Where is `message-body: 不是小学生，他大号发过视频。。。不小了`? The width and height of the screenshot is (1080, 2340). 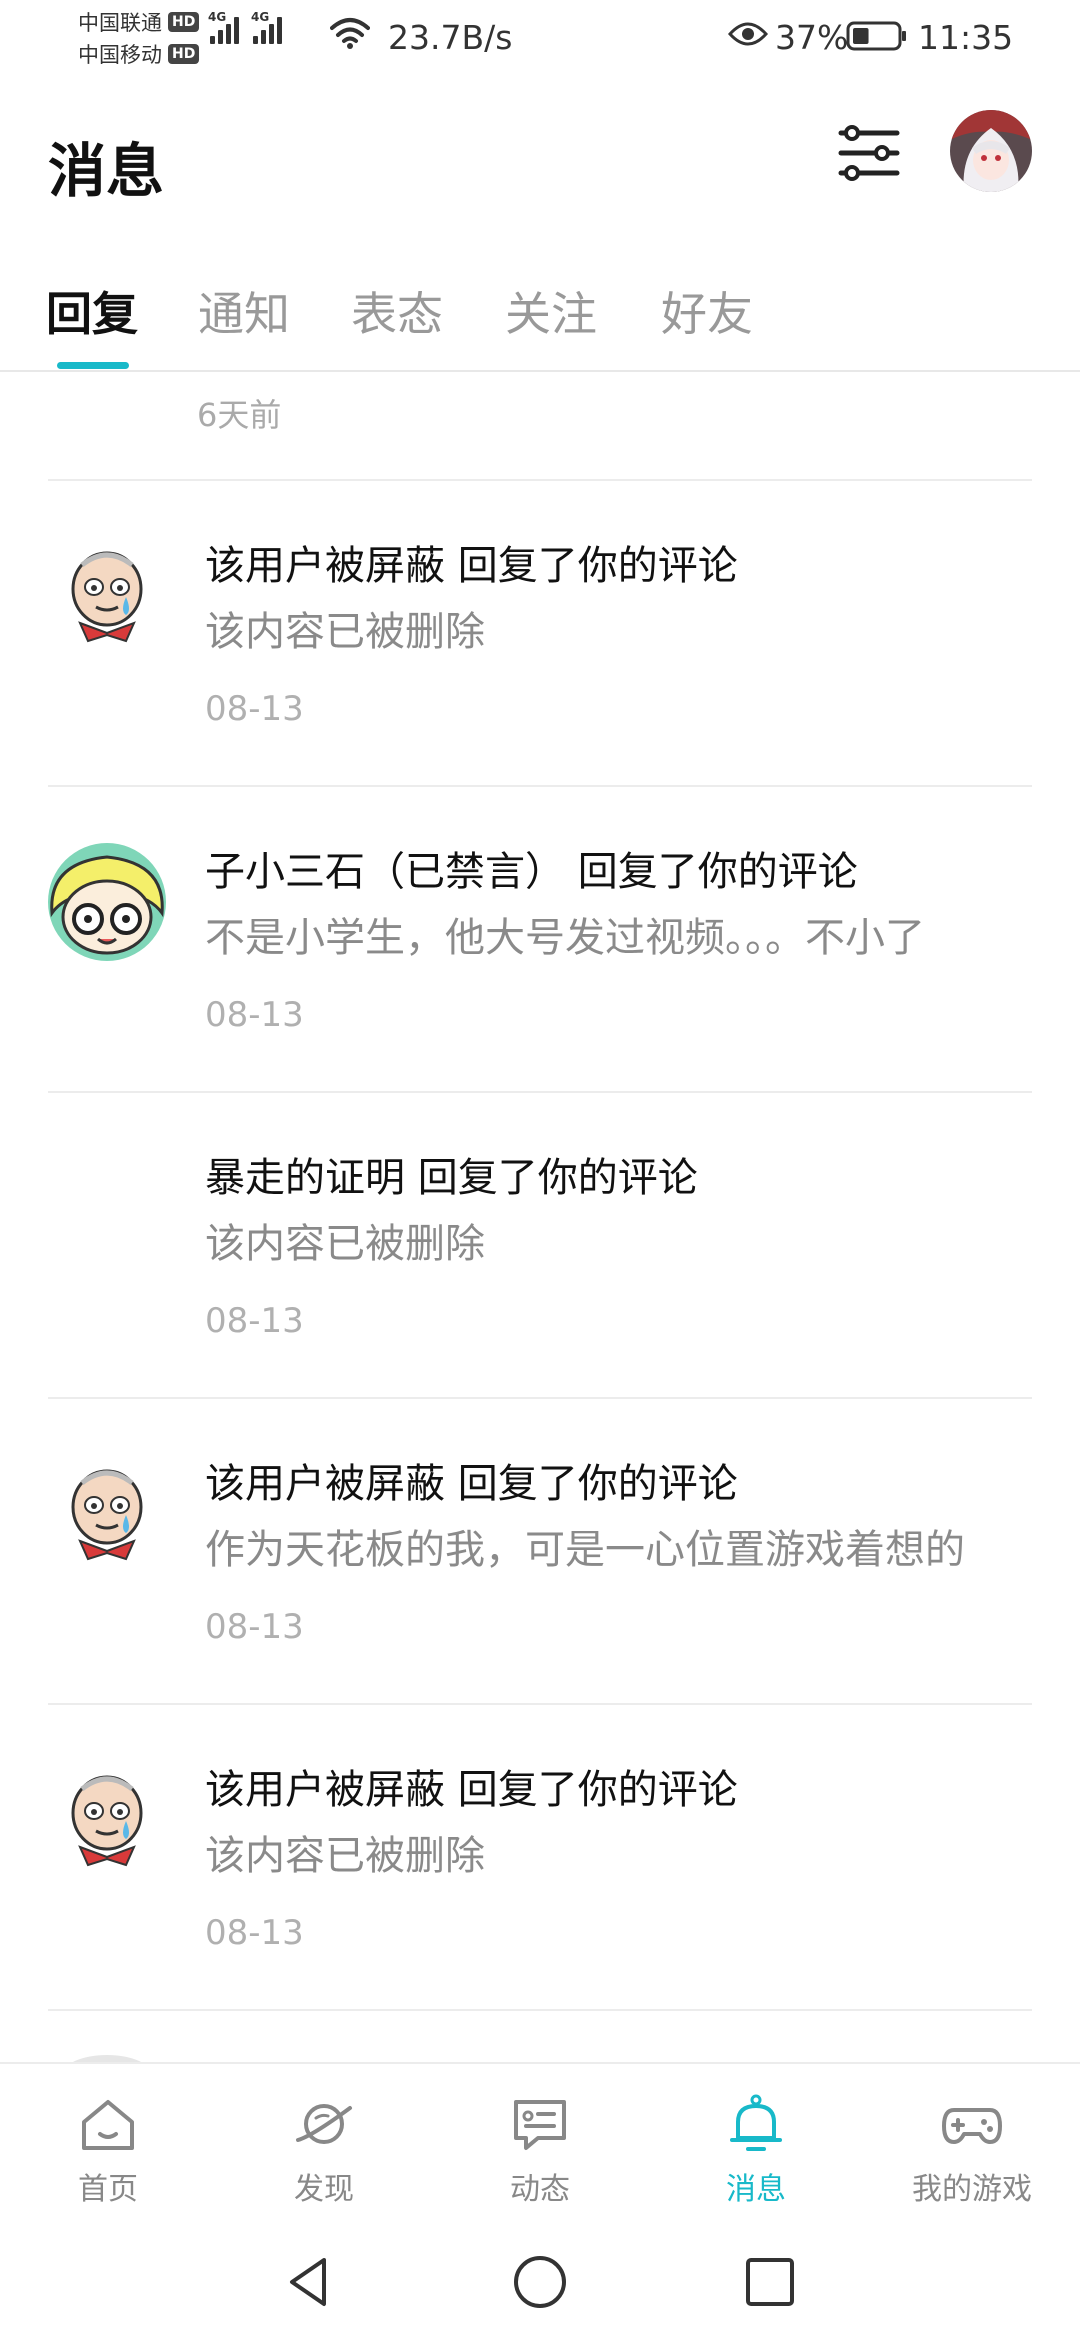 message-body: 不是小学生，他大号发过视频。。。不小了 is located at coordinates (565, 938).